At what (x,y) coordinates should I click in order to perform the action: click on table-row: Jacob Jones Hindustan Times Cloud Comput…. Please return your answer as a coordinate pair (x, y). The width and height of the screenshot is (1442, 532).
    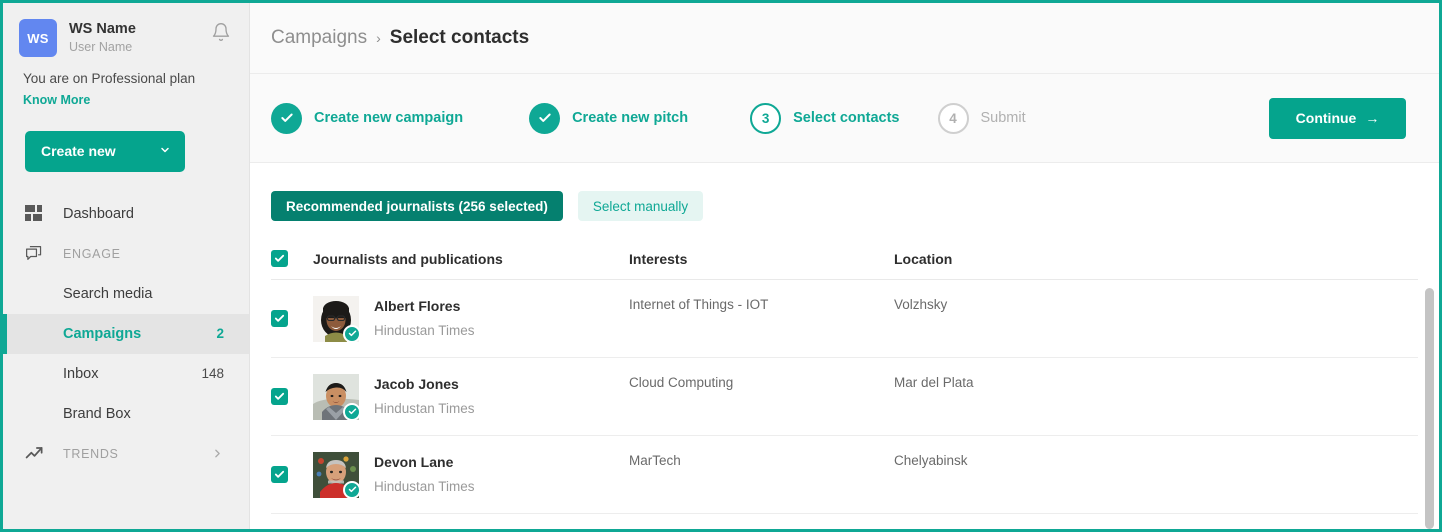
    Looking at the image, I should click on (844, 397).